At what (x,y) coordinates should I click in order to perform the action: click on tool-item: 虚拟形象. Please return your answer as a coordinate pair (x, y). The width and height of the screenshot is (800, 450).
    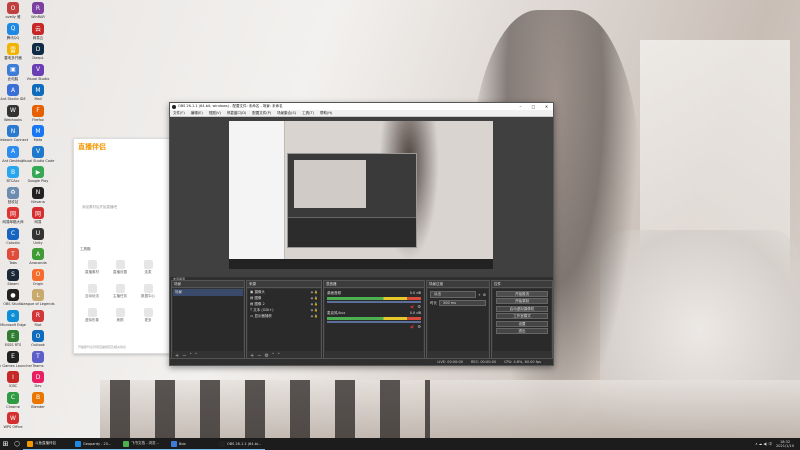
    Looking at the image, I should click on (92, 317).